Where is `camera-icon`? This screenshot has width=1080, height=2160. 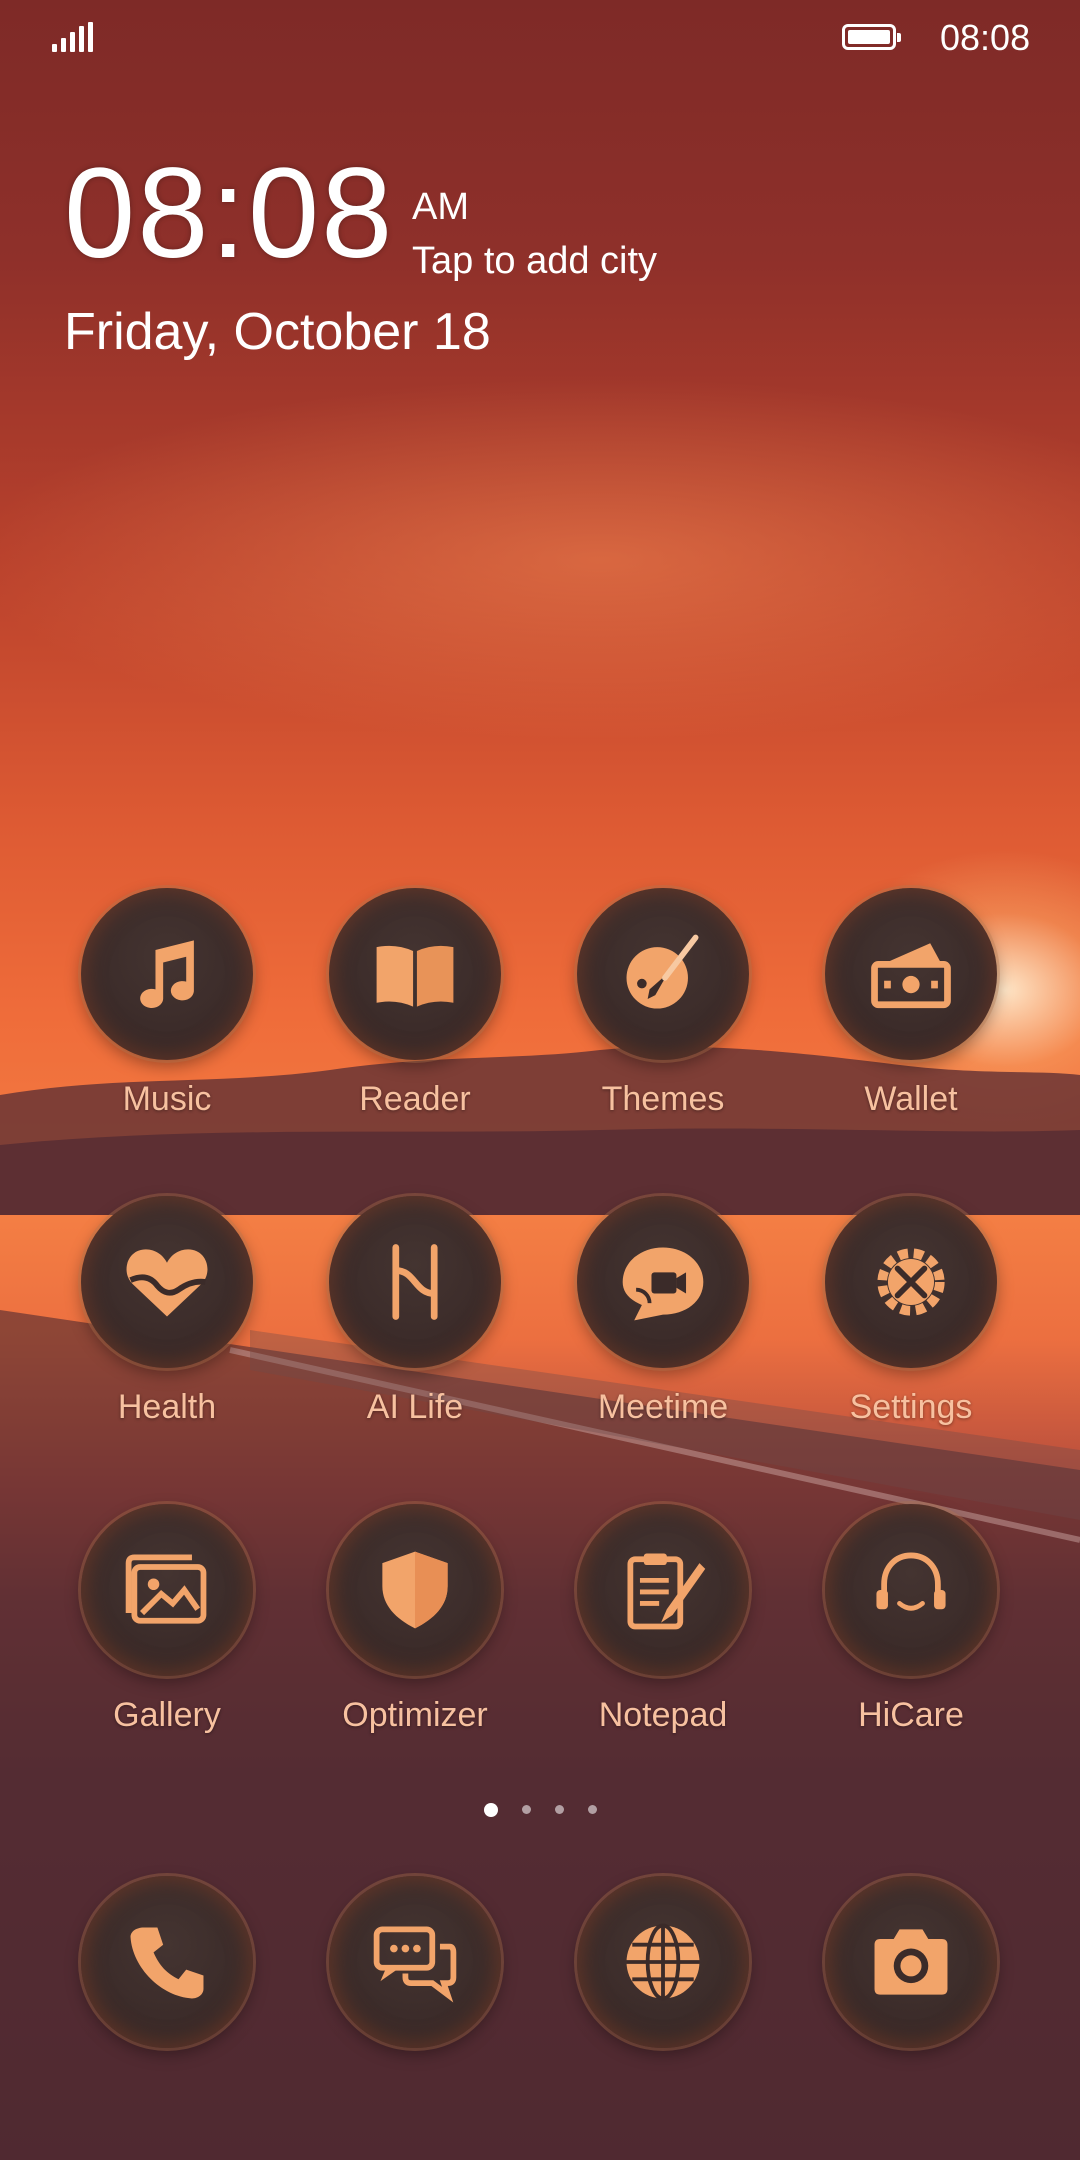
camera-icon is located at coordinates (911, 1962).